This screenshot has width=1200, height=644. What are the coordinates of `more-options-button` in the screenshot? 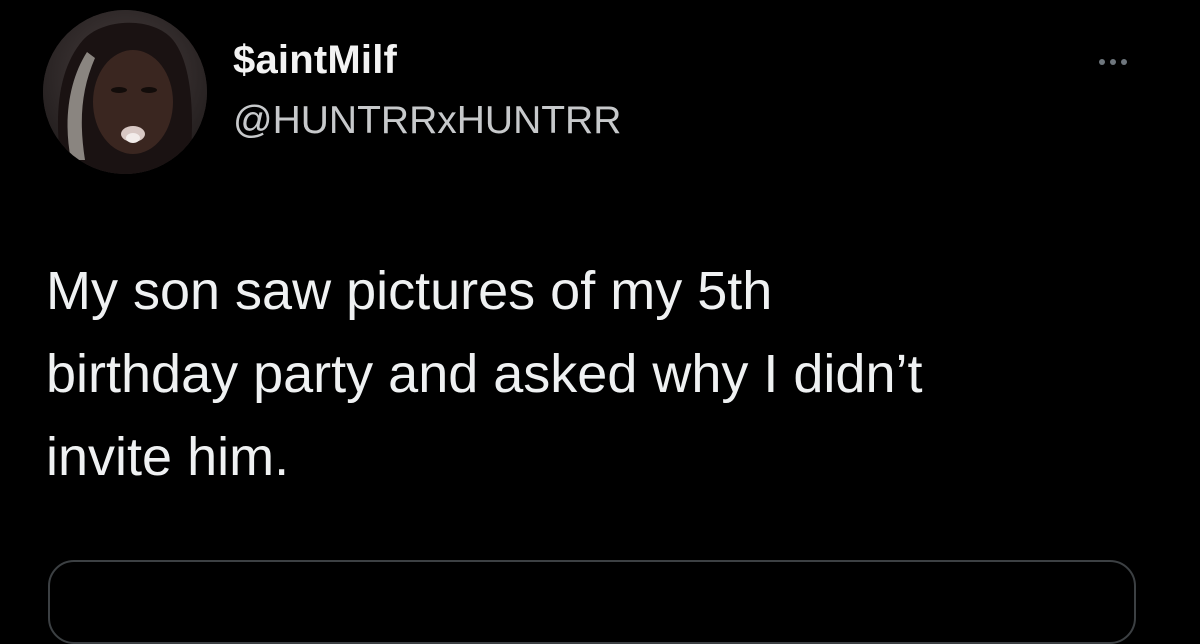 It's located at (1113, 62).